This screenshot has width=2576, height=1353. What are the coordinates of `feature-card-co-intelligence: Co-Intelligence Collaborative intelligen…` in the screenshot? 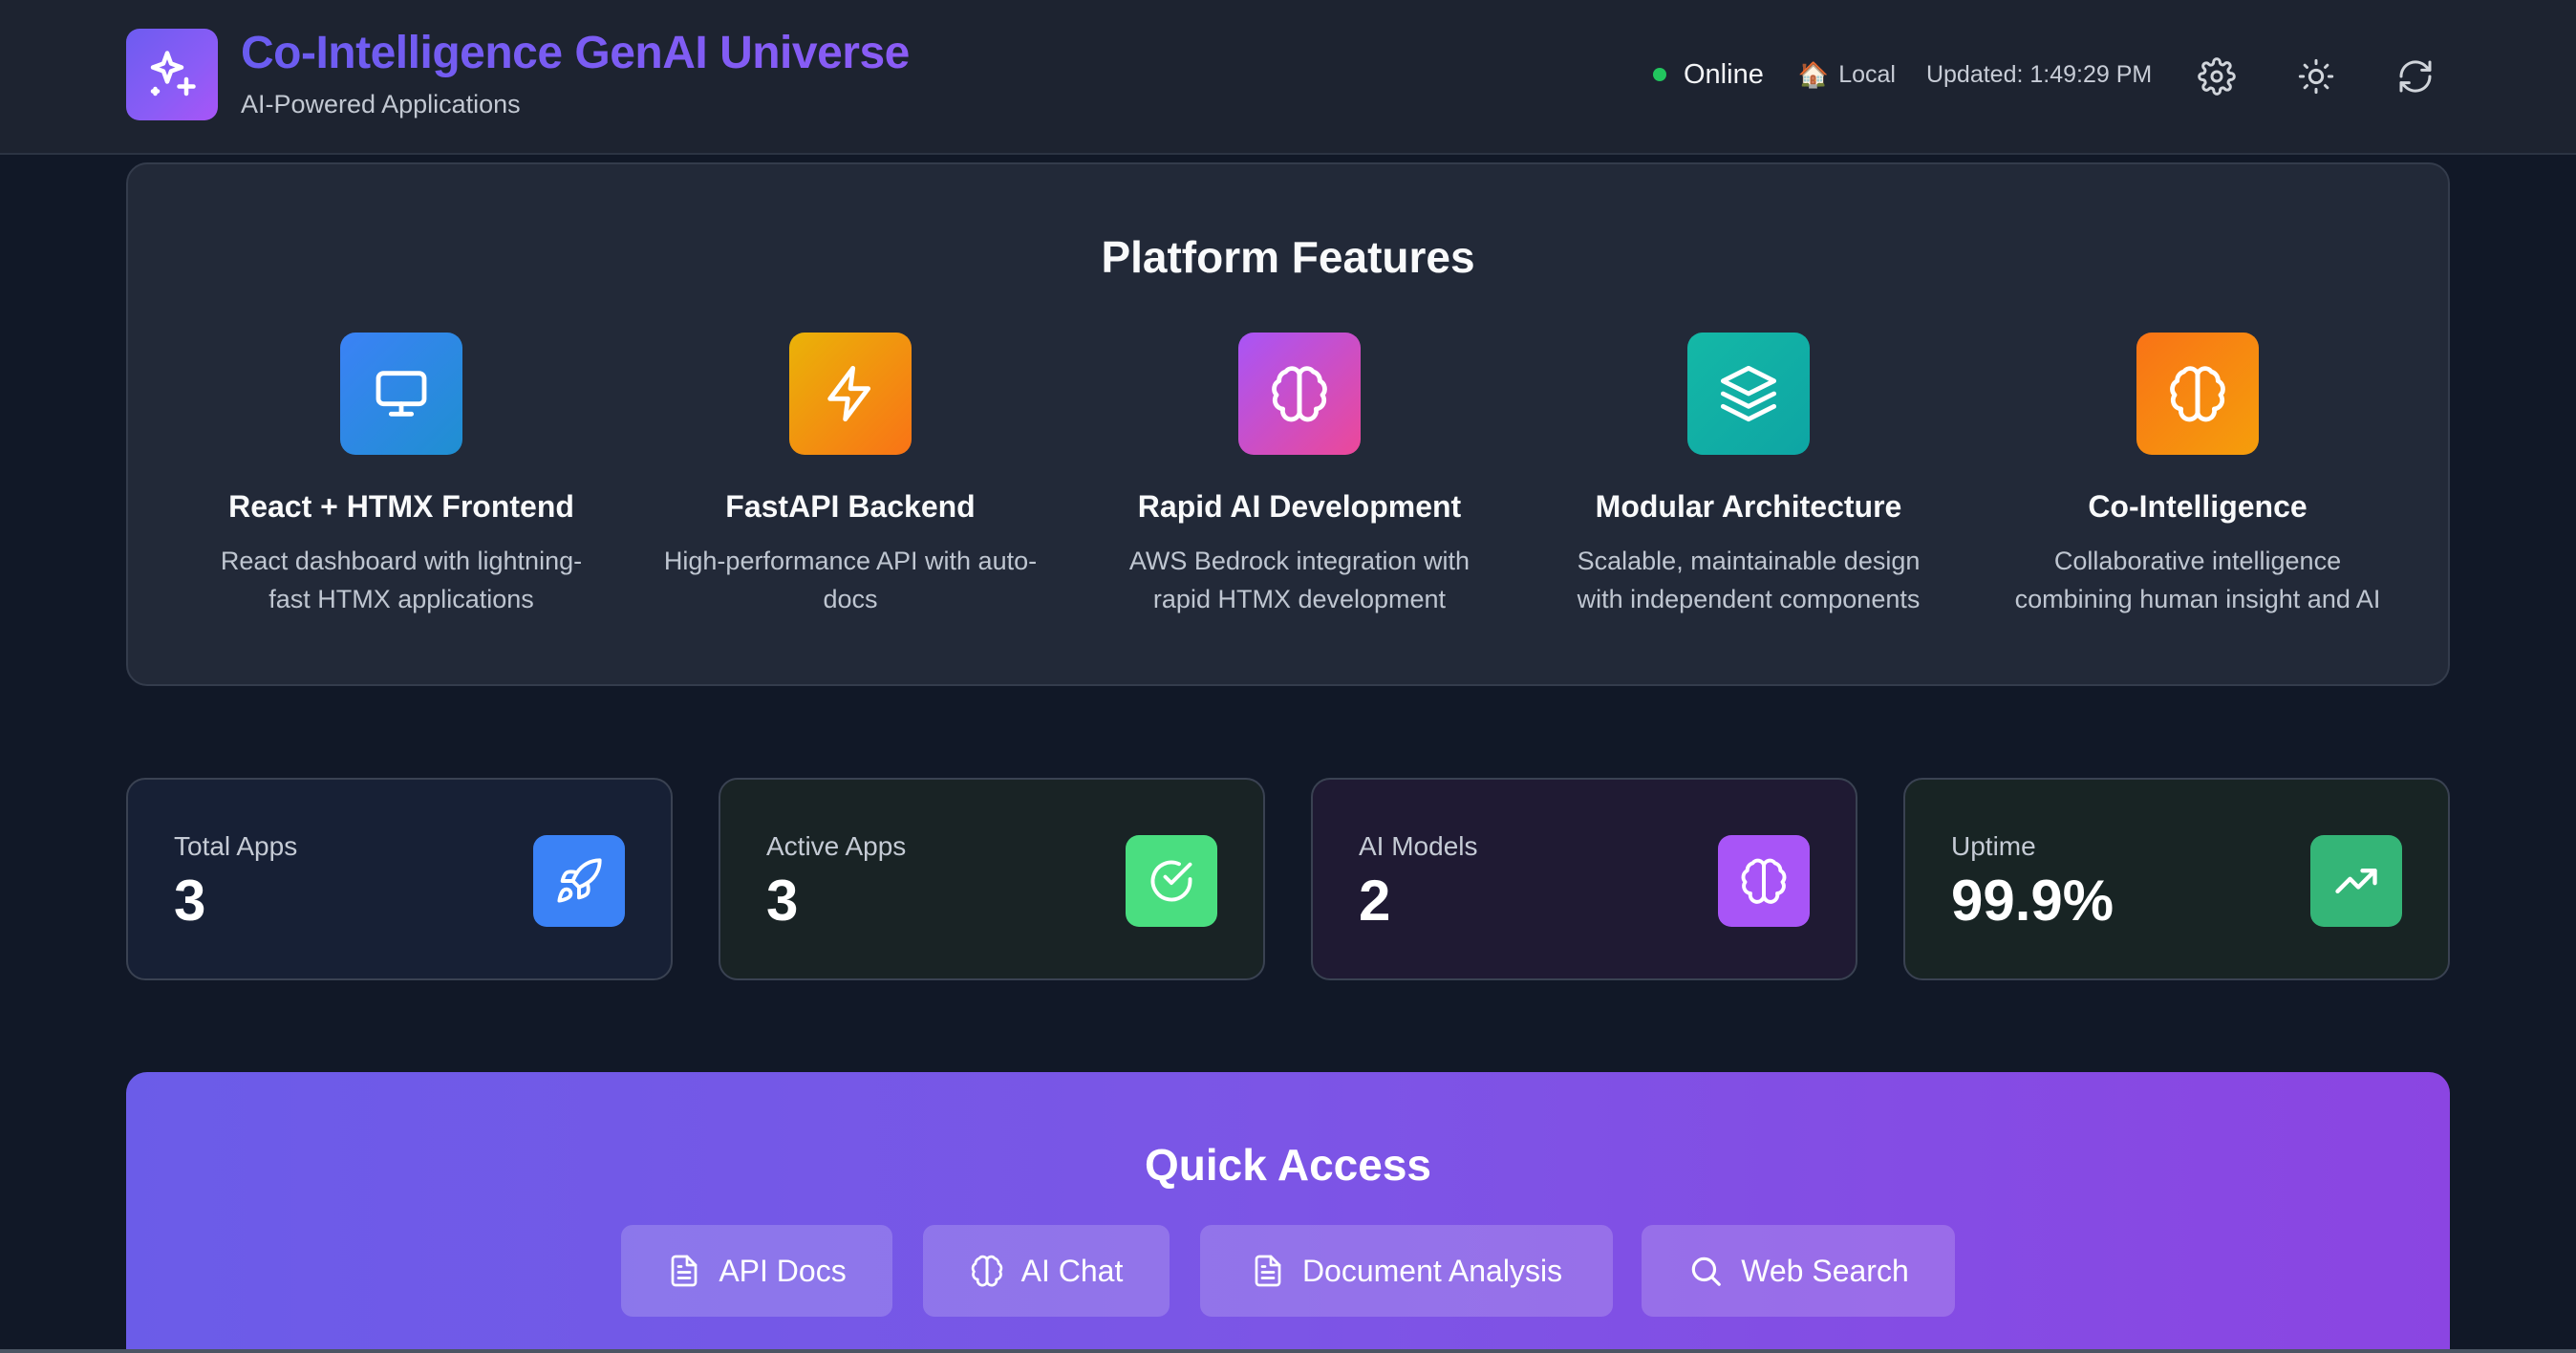 It's located at (2197, 476).